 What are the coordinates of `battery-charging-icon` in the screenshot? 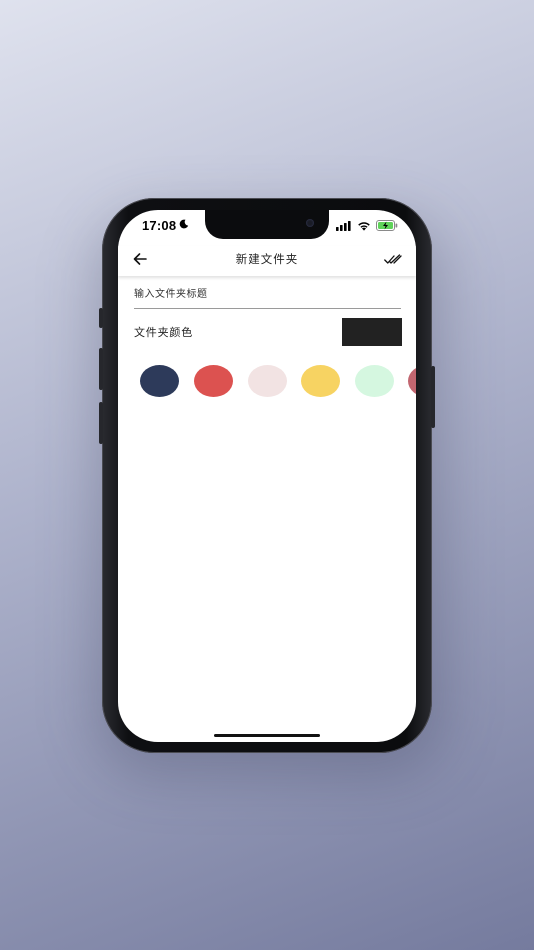 It's located at (387, 225).